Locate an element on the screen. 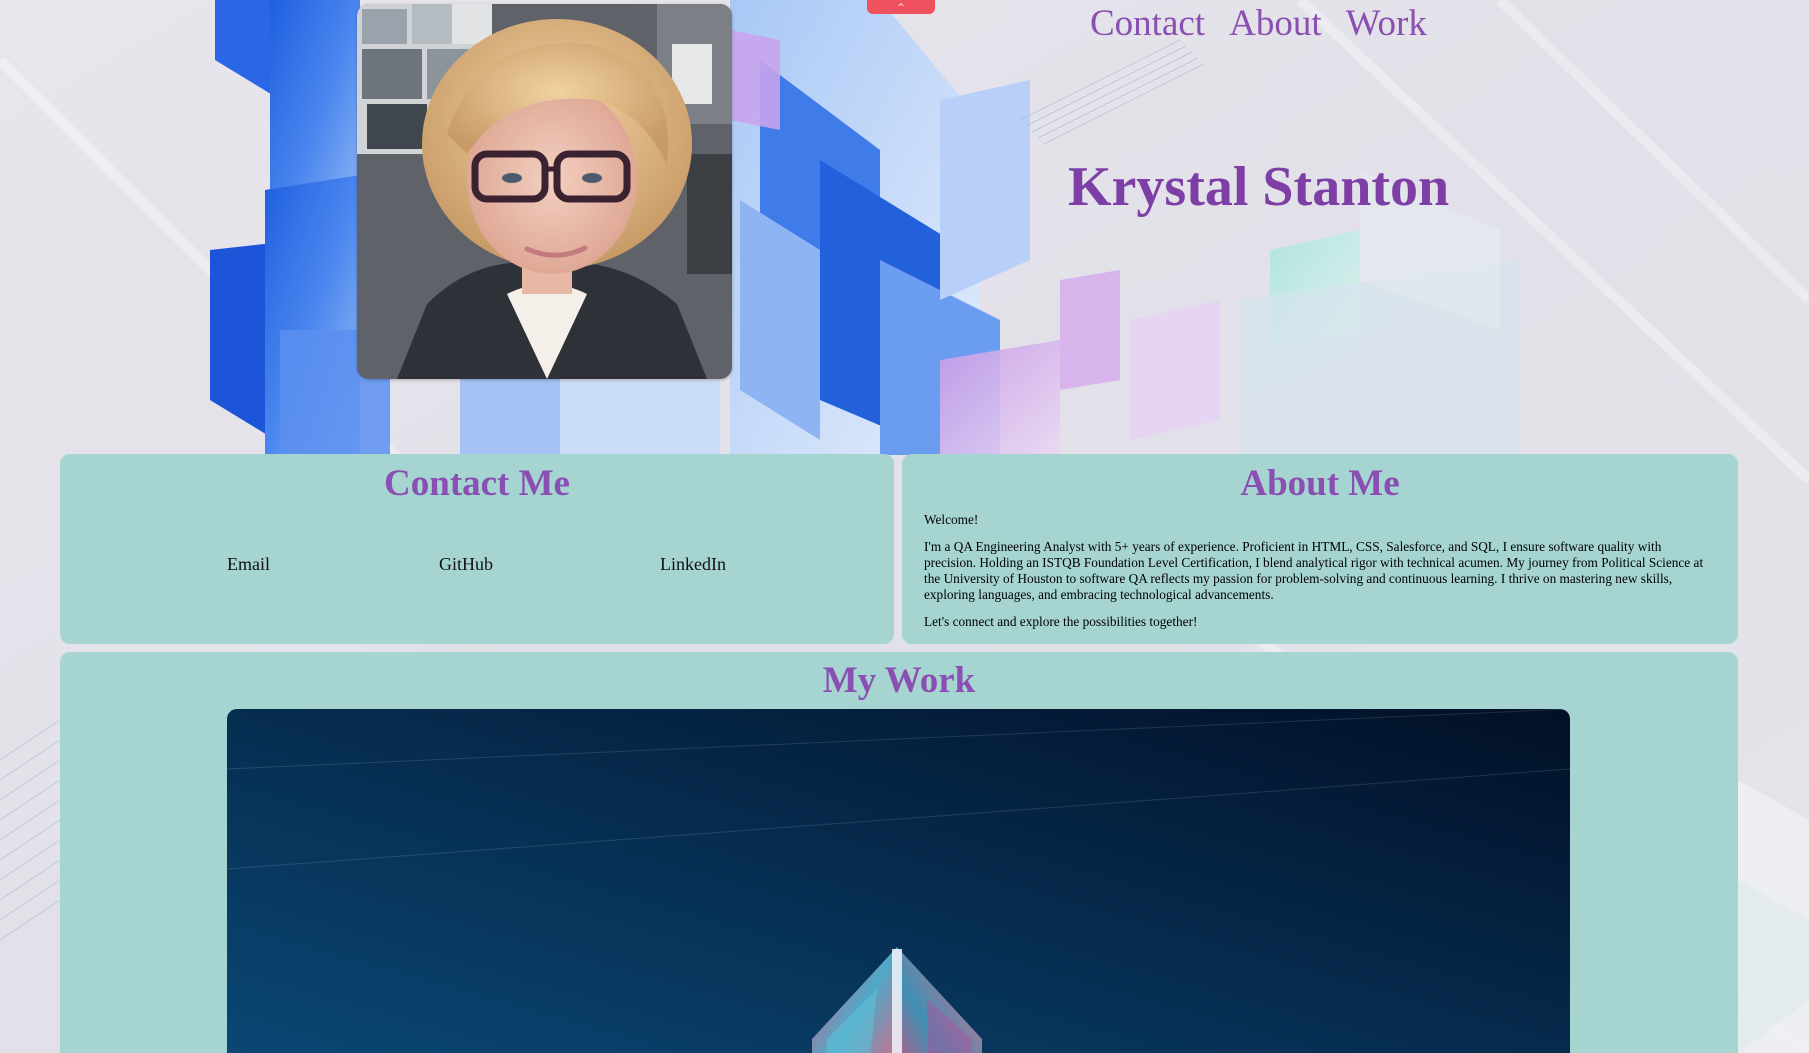 The height and width of the screenshot is (1053, 1809). linkedin-link: LinkedIn is located at coordinates (693, 564).